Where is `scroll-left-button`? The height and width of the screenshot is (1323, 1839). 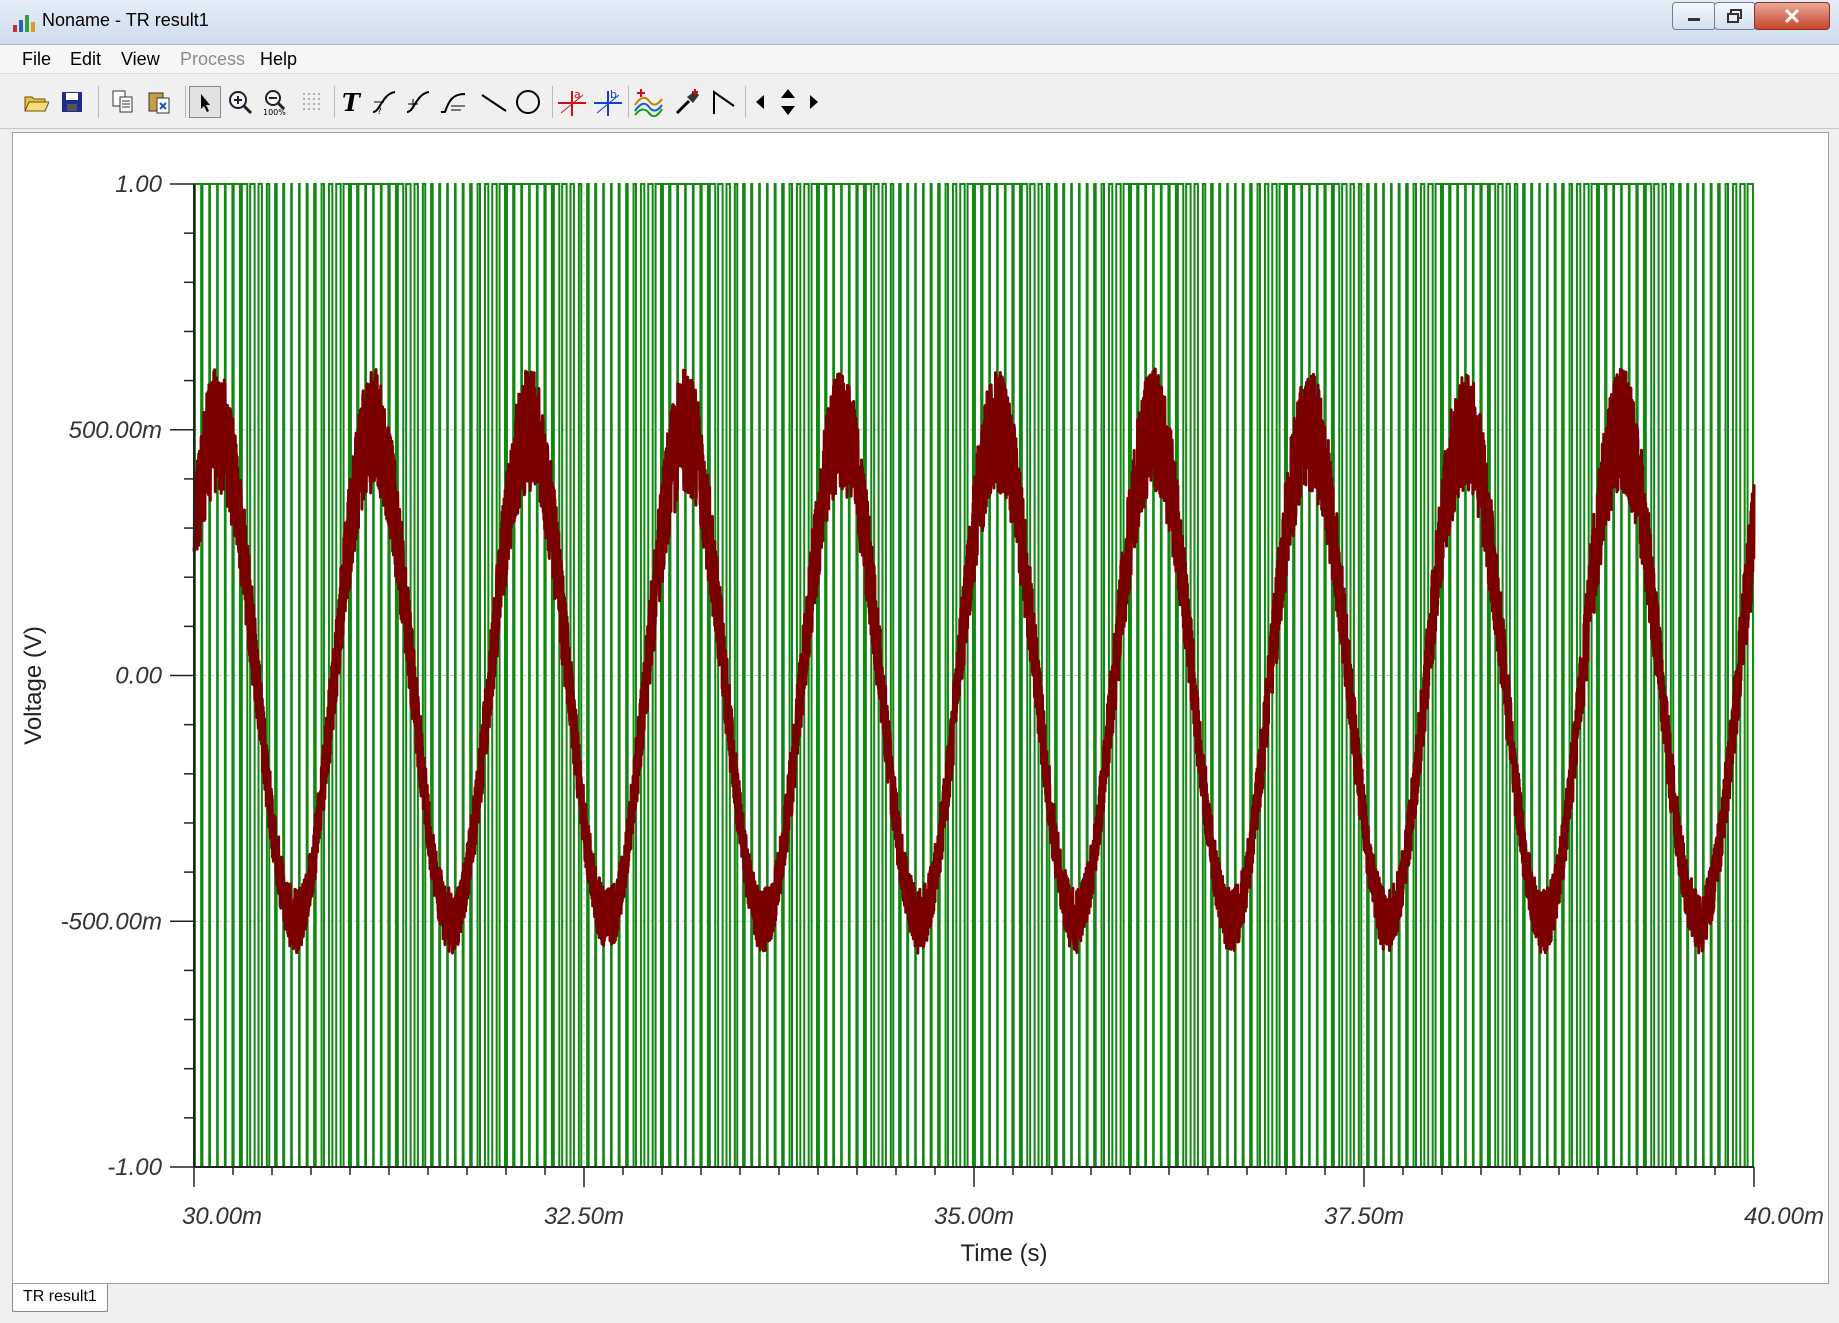 scroll-left-button is located at coordinates (760, 102).